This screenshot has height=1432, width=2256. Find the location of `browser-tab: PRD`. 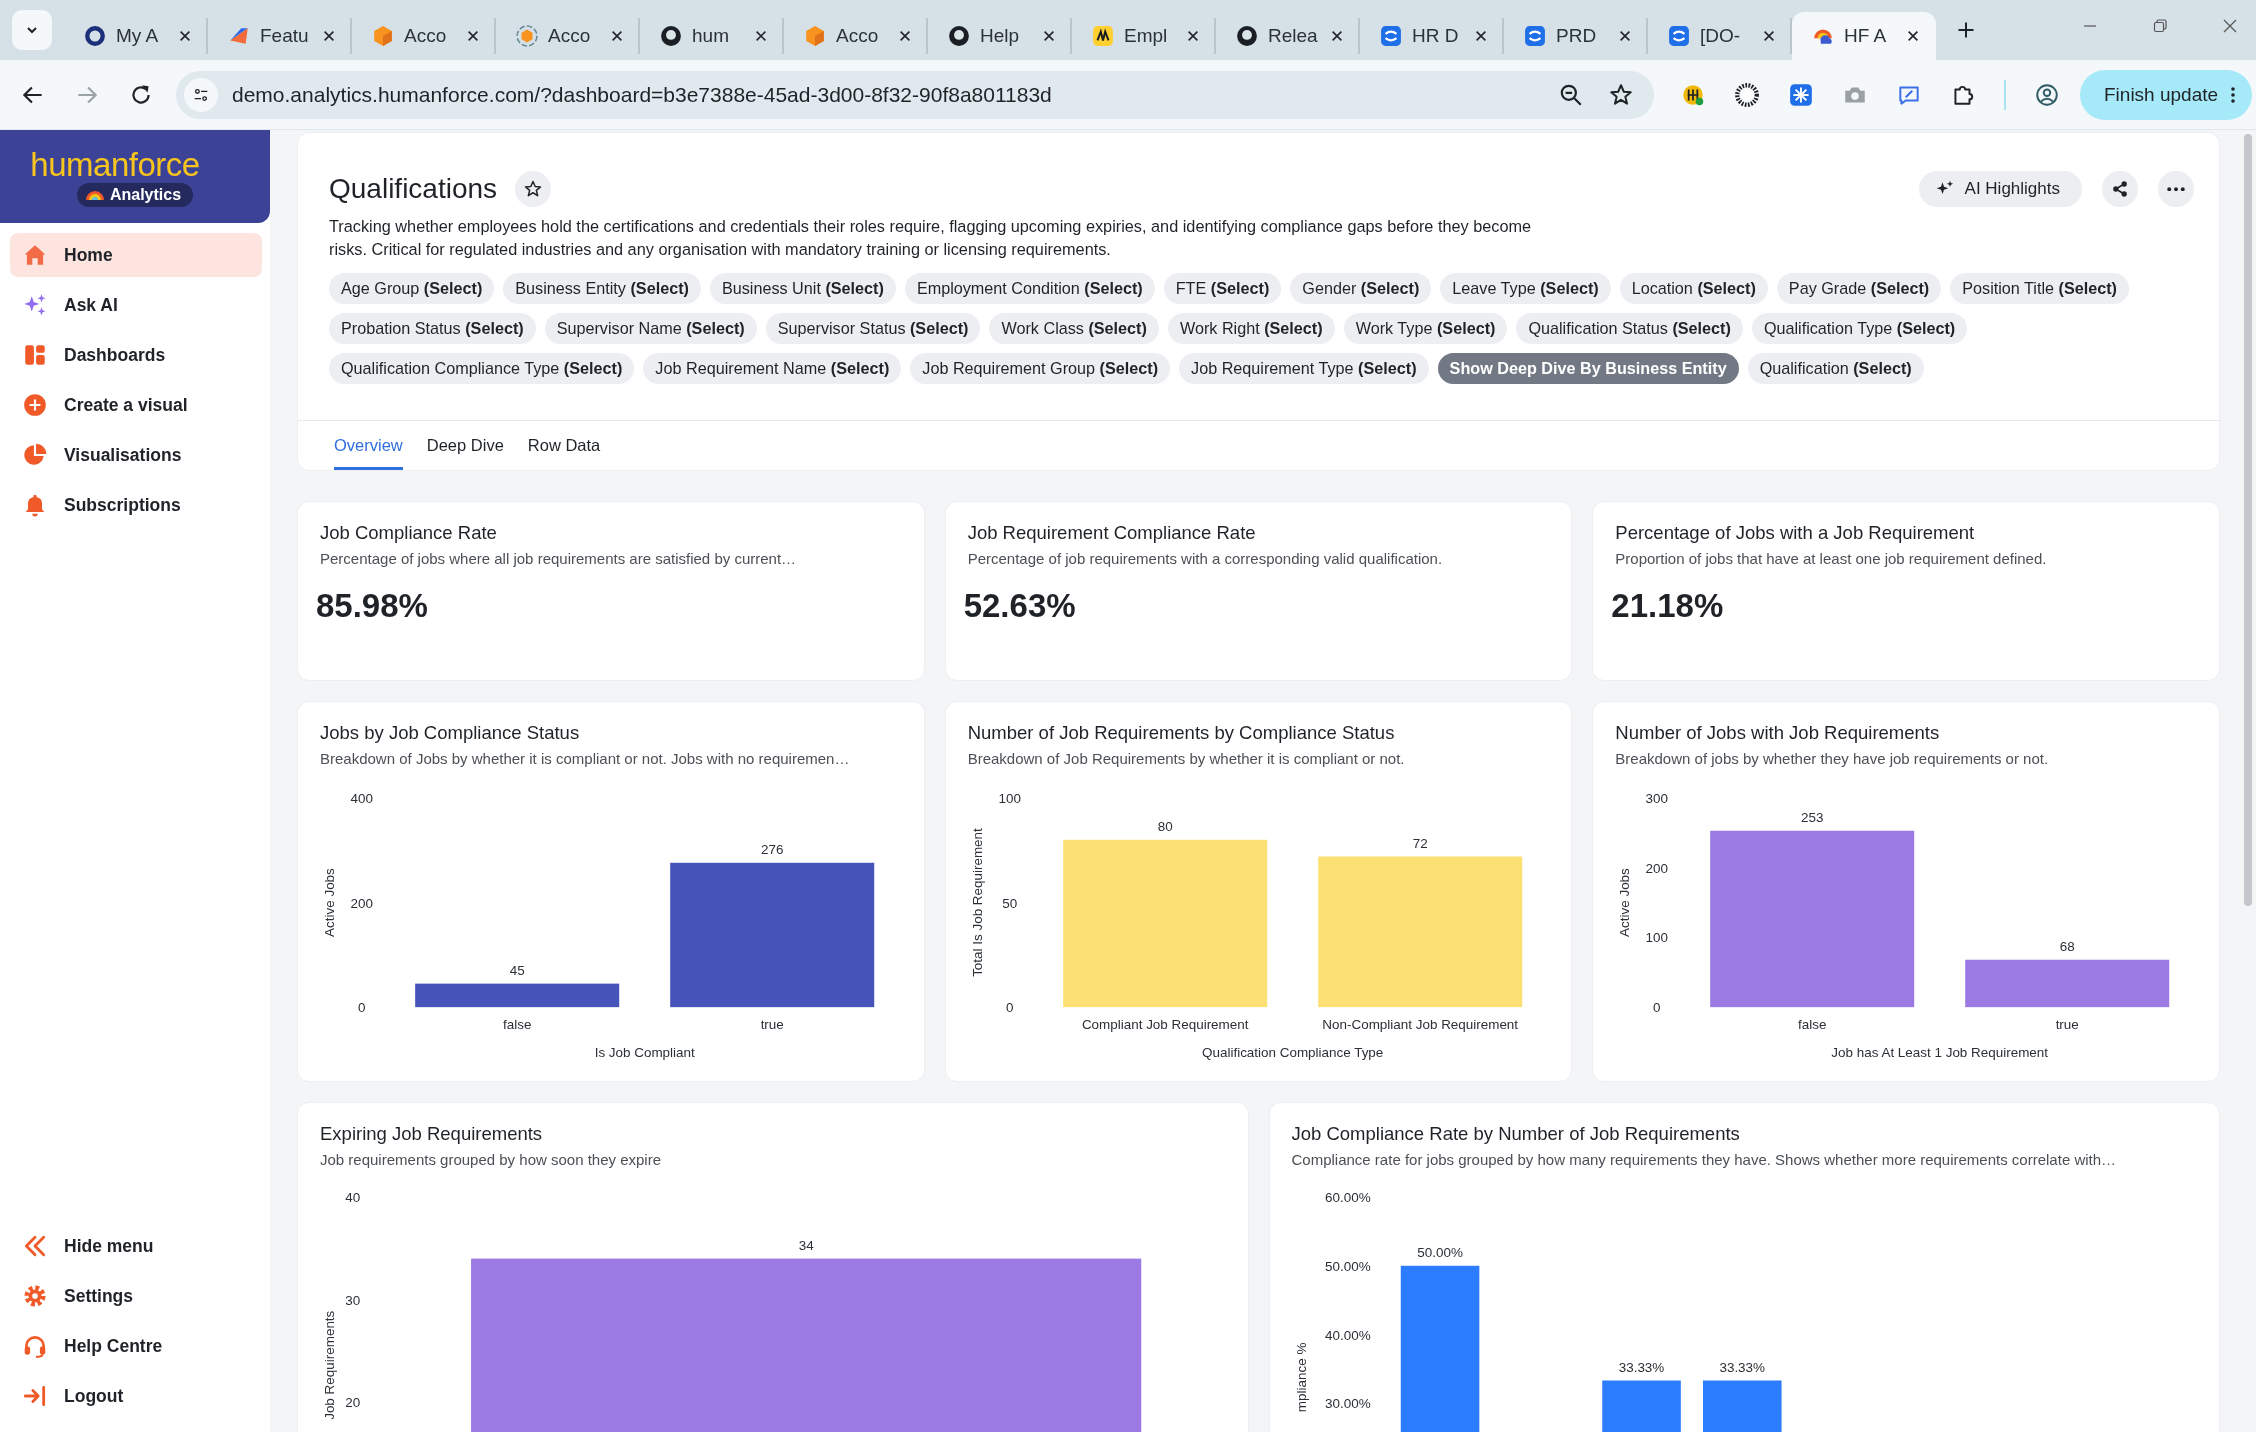

browser-tab: PRD is located at coordinates (1576, 36).